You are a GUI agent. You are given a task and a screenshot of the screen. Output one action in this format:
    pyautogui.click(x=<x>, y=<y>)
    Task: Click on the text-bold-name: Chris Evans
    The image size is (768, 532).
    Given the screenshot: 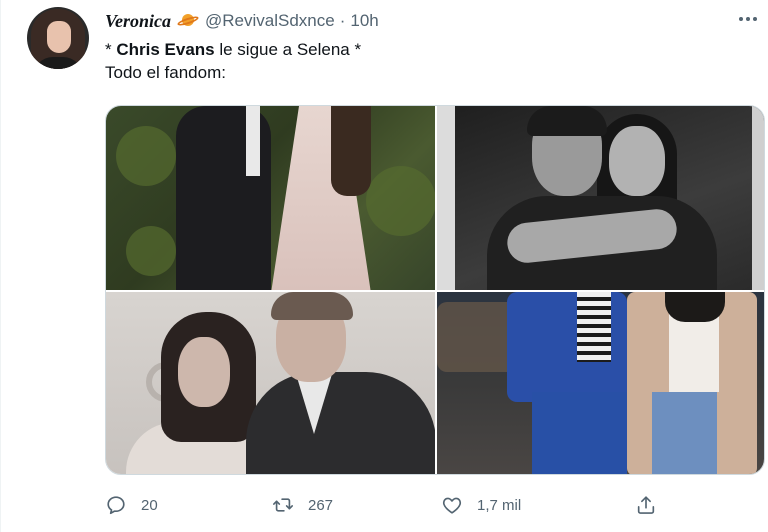 What is the action you would take?
    pyautogui.click(x=165, y=49)
    